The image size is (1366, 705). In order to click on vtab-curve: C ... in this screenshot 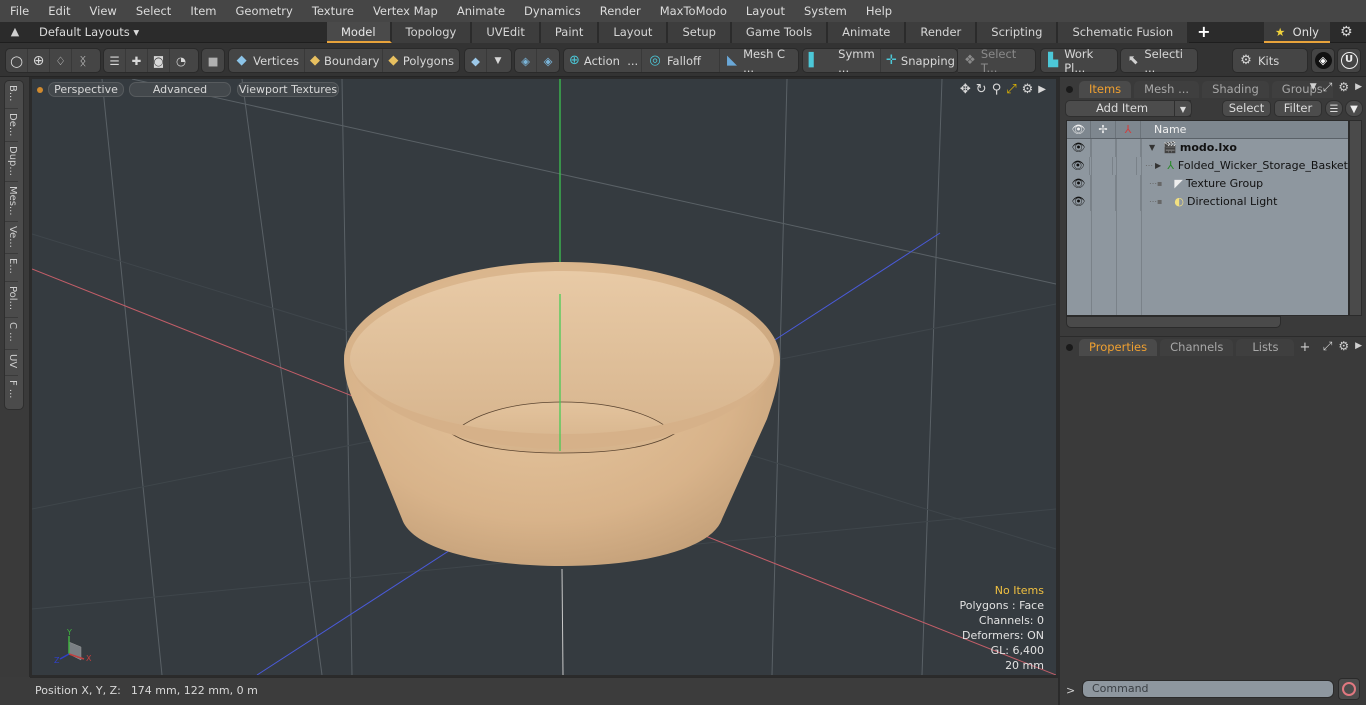, I will do `click(11, 334)`.